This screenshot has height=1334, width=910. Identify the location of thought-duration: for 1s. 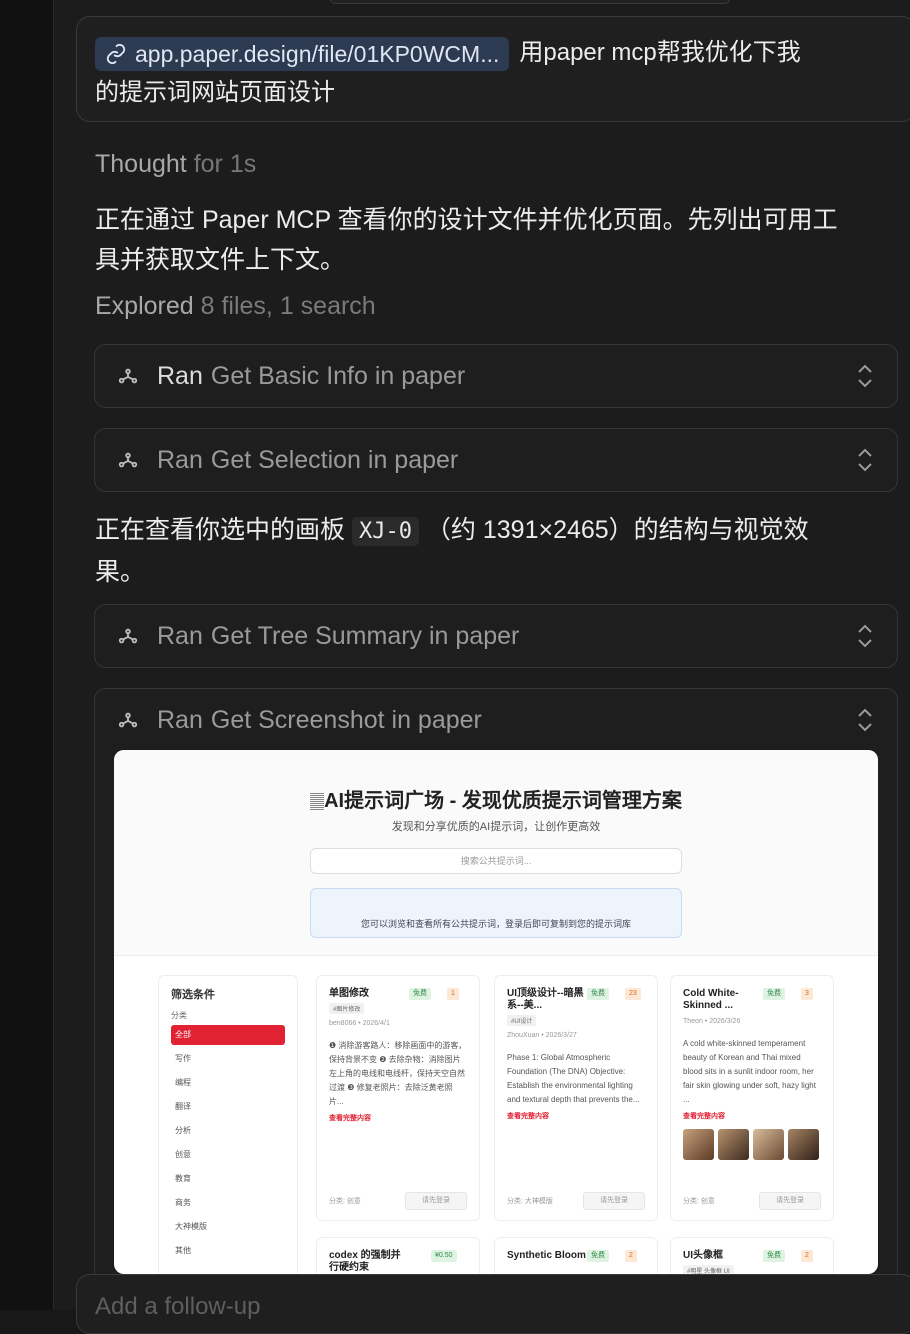
(225, 164).